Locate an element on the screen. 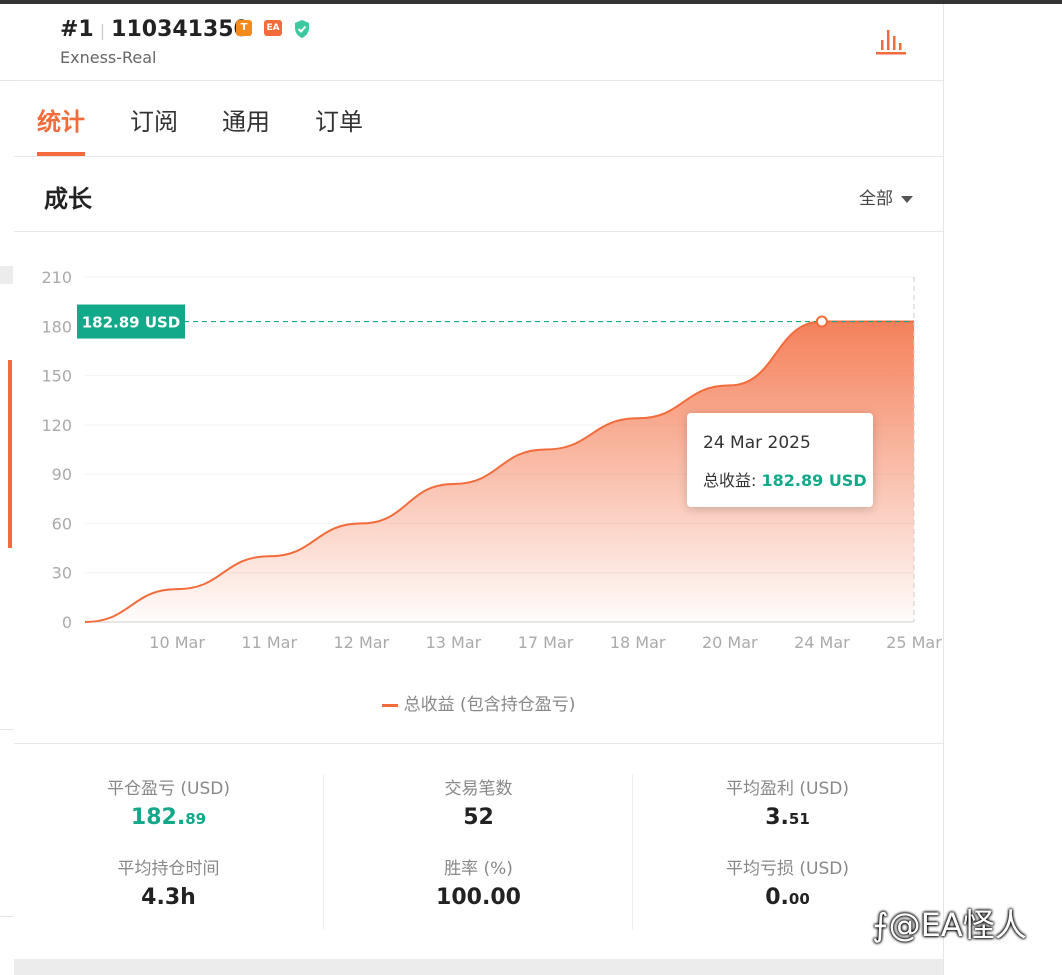  x-tick-label: 11 Mar is located at coordinates (269, 642).